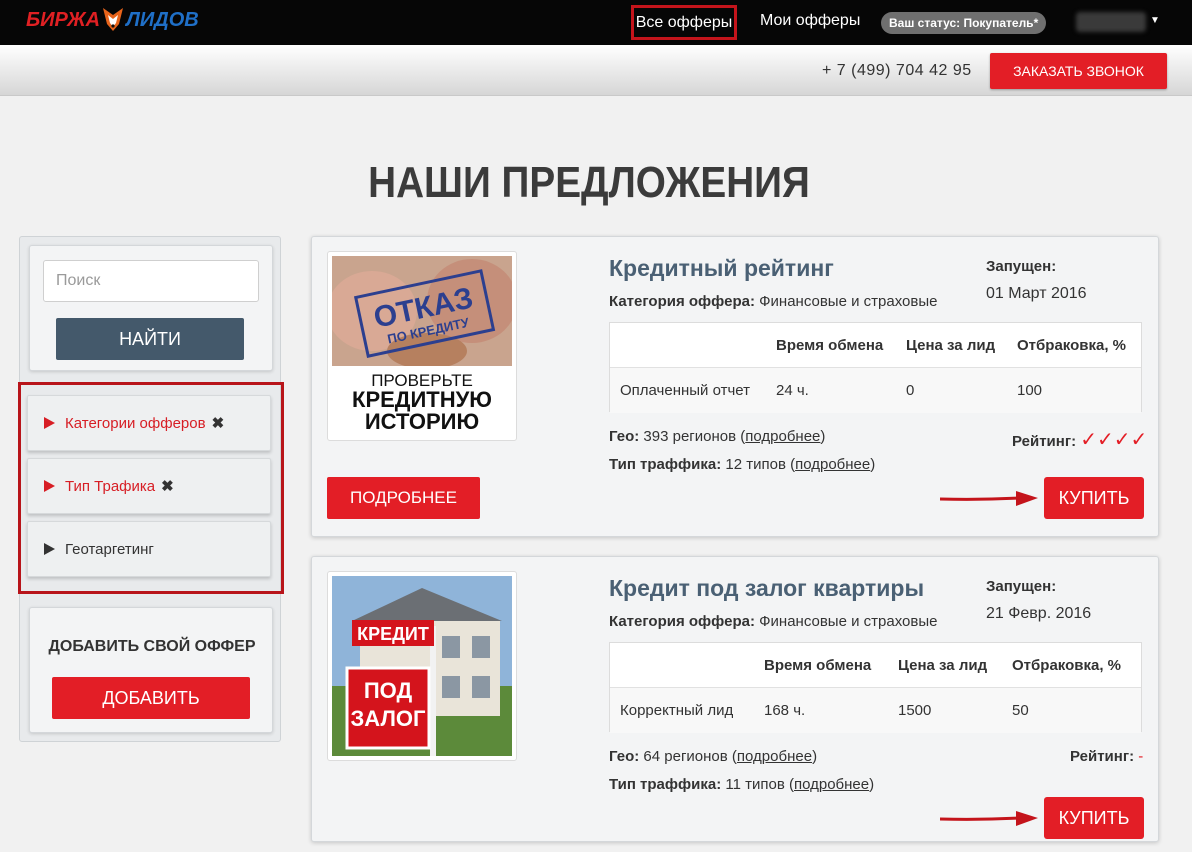  Describe the element at coordinates (875, 390) in the screenshot. I see `table-row: Оплаченный отчет 24 ч. 0 100` at that location.